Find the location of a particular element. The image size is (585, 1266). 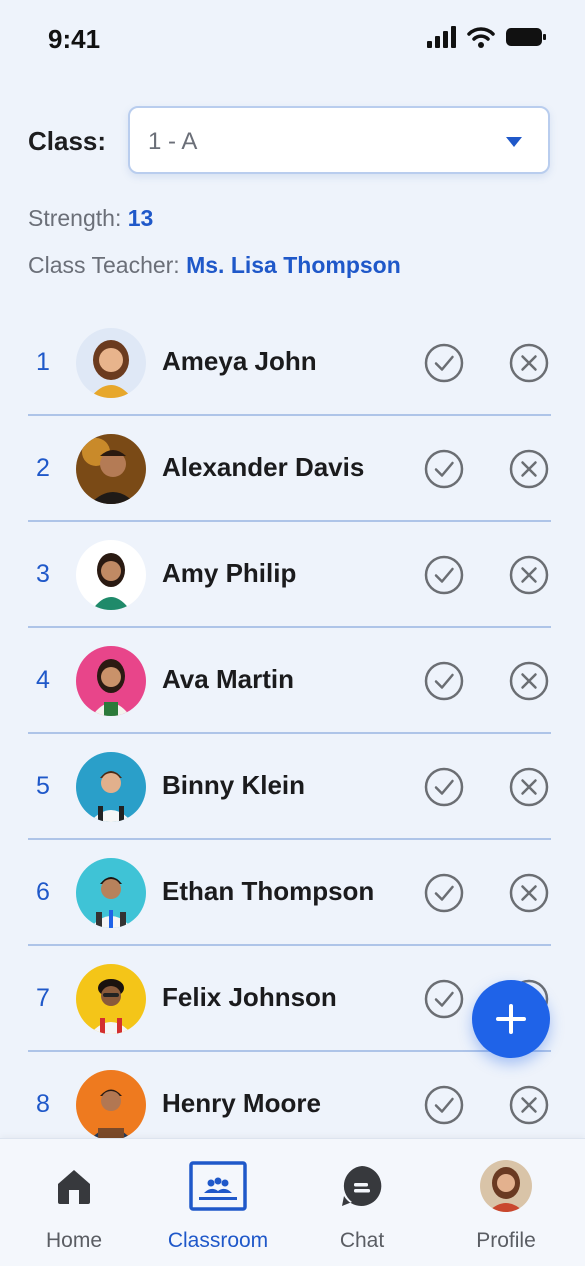

status-icons is located at coordinates (487, 37).